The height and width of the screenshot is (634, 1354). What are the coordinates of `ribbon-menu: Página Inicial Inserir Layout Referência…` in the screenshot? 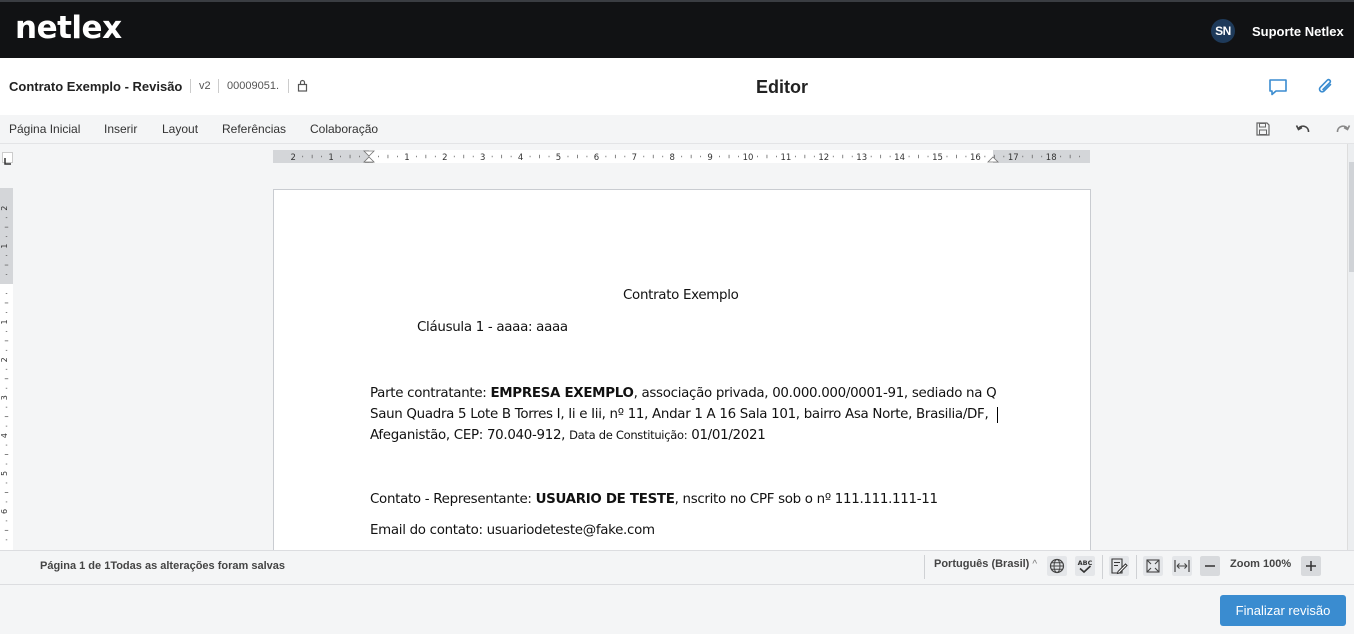 It's located at (677, 129).